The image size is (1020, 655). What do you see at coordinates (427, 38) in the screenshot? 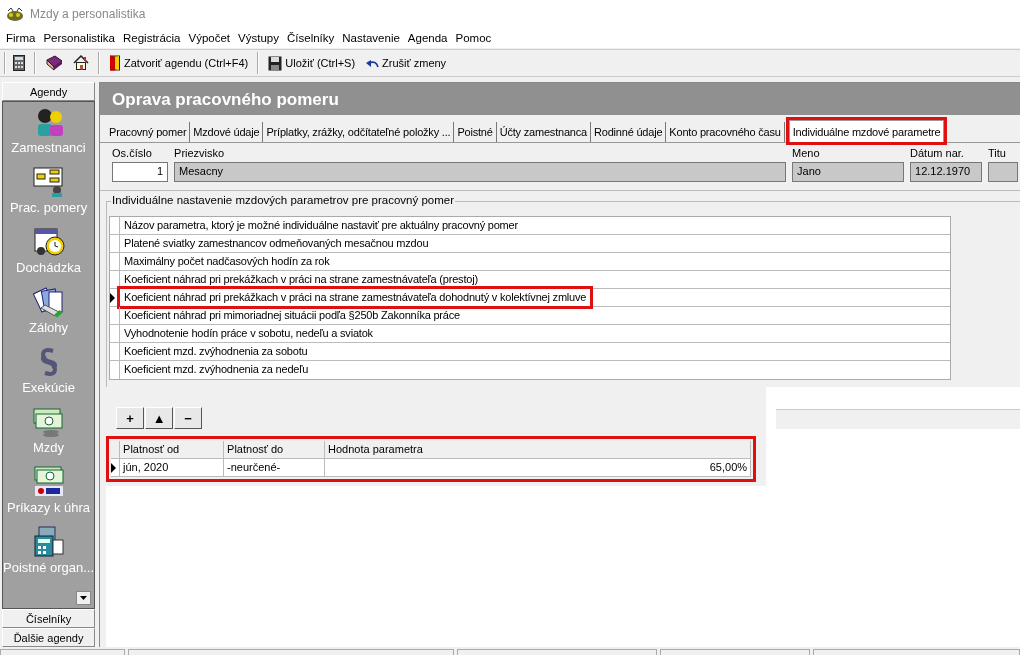
I see `menu-item: Agenda` at bounding box center [427, 38].